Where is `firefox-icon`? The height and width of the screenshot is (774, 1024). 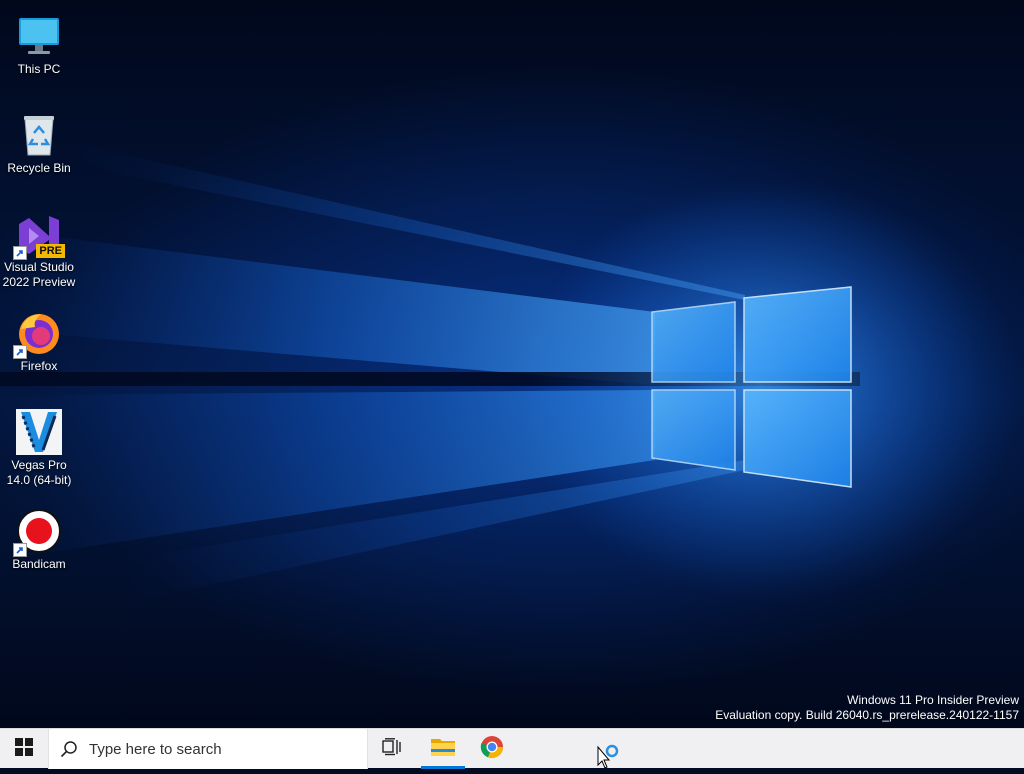
firefox-icon is located at coordinates (38, 334).